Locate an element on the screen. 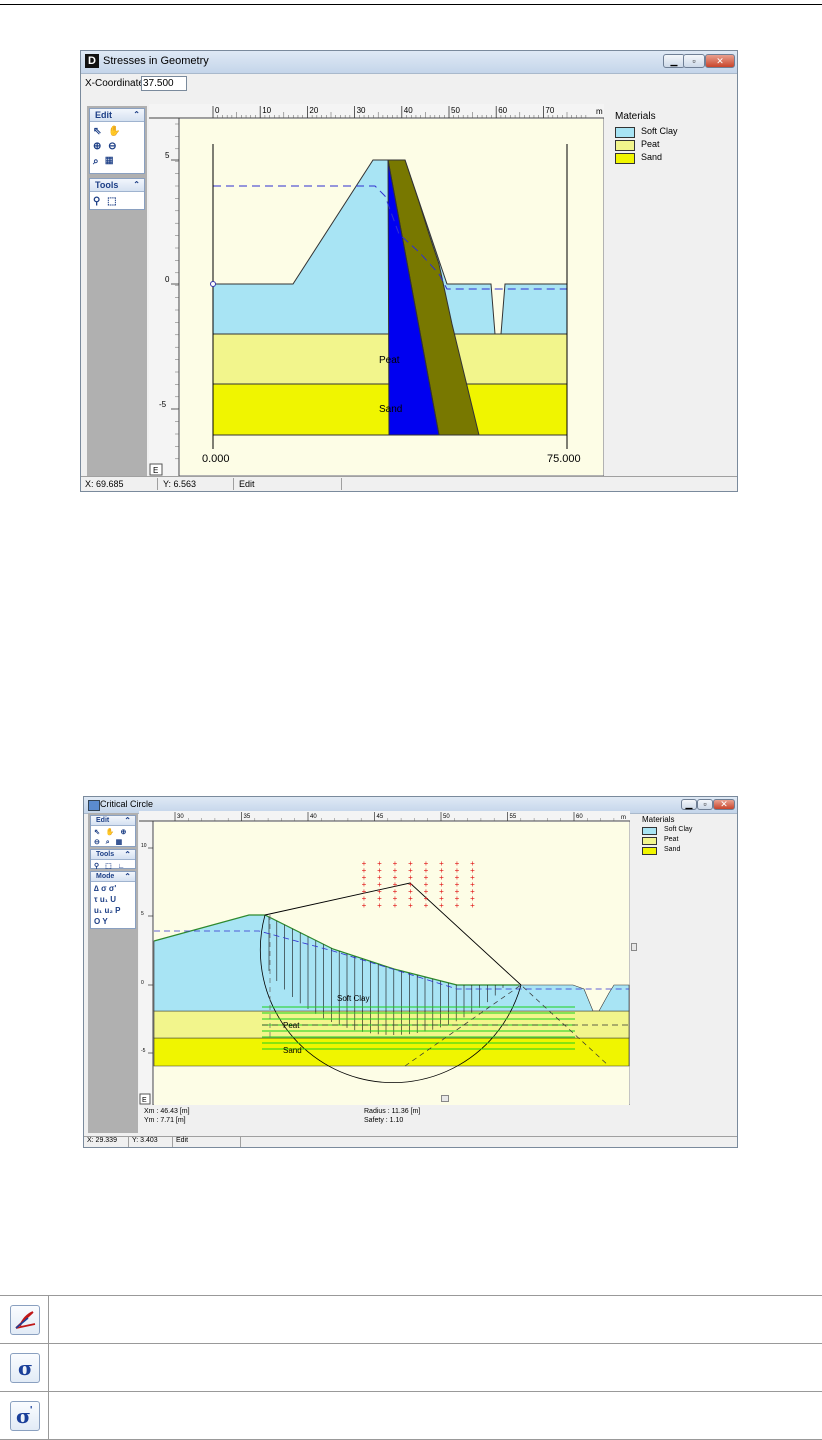  point-marker is located at coordinates (213, 284).